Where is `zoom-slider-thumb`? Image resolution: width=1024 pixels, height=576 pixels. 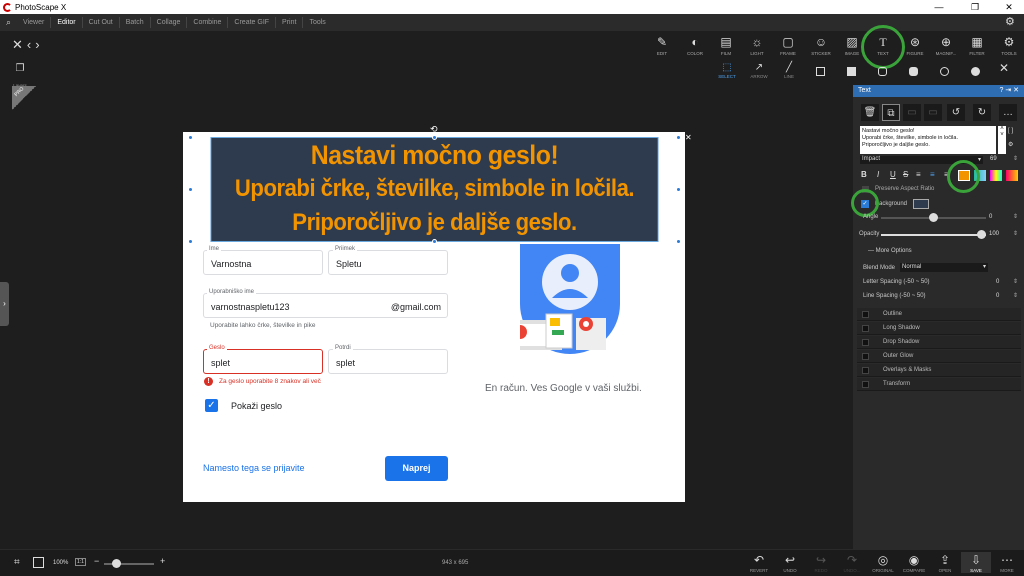
zoom-slider-thumb is located at coordinates (116, 563).